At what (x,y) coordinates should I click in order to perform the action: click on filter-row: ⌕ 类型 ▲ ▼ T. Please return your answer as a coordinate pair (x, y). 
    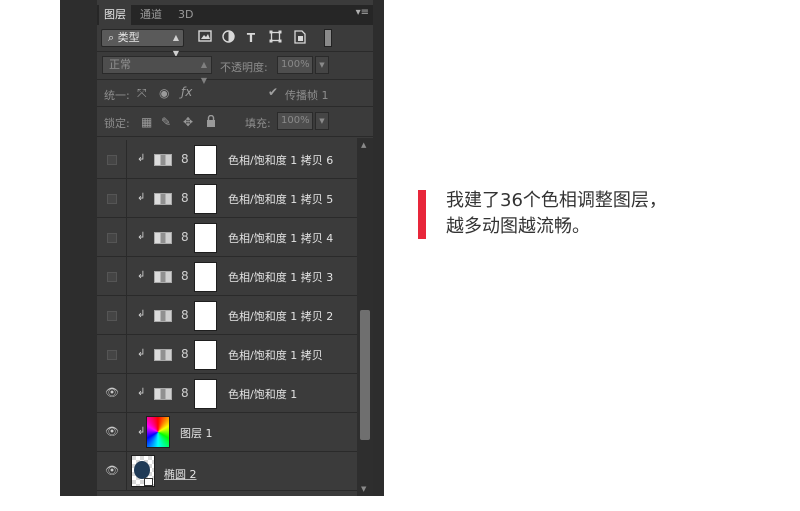
    Looking at the image, I should click on (235, 41).